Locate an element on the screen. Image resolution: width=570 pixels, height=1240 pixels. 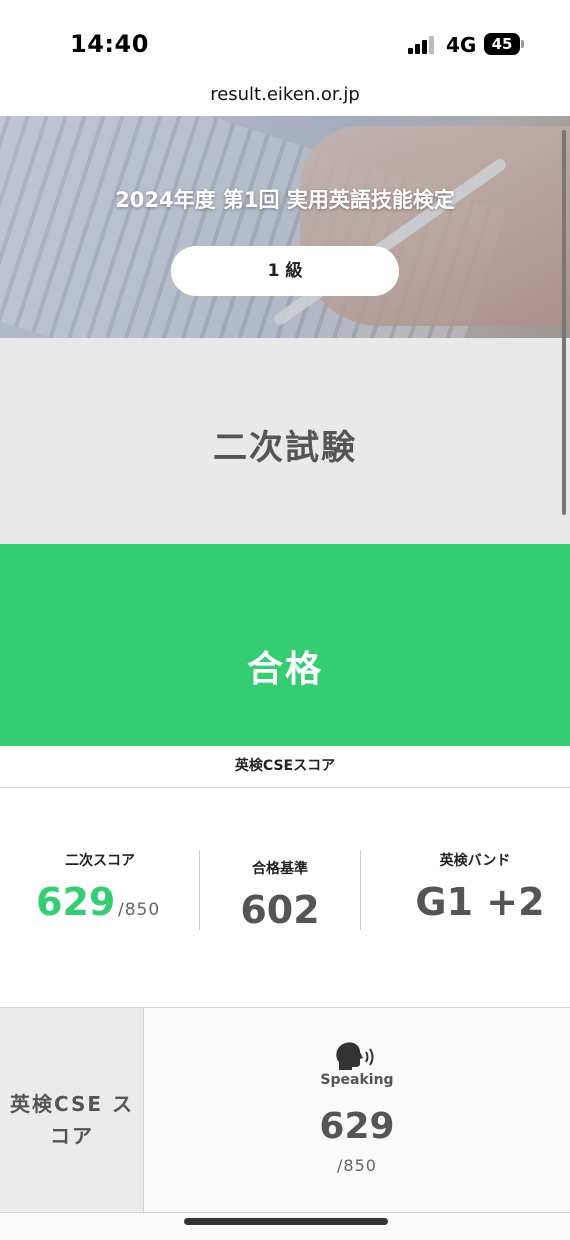
passing-standard-value: 602 is located at coordinates (280, 910).